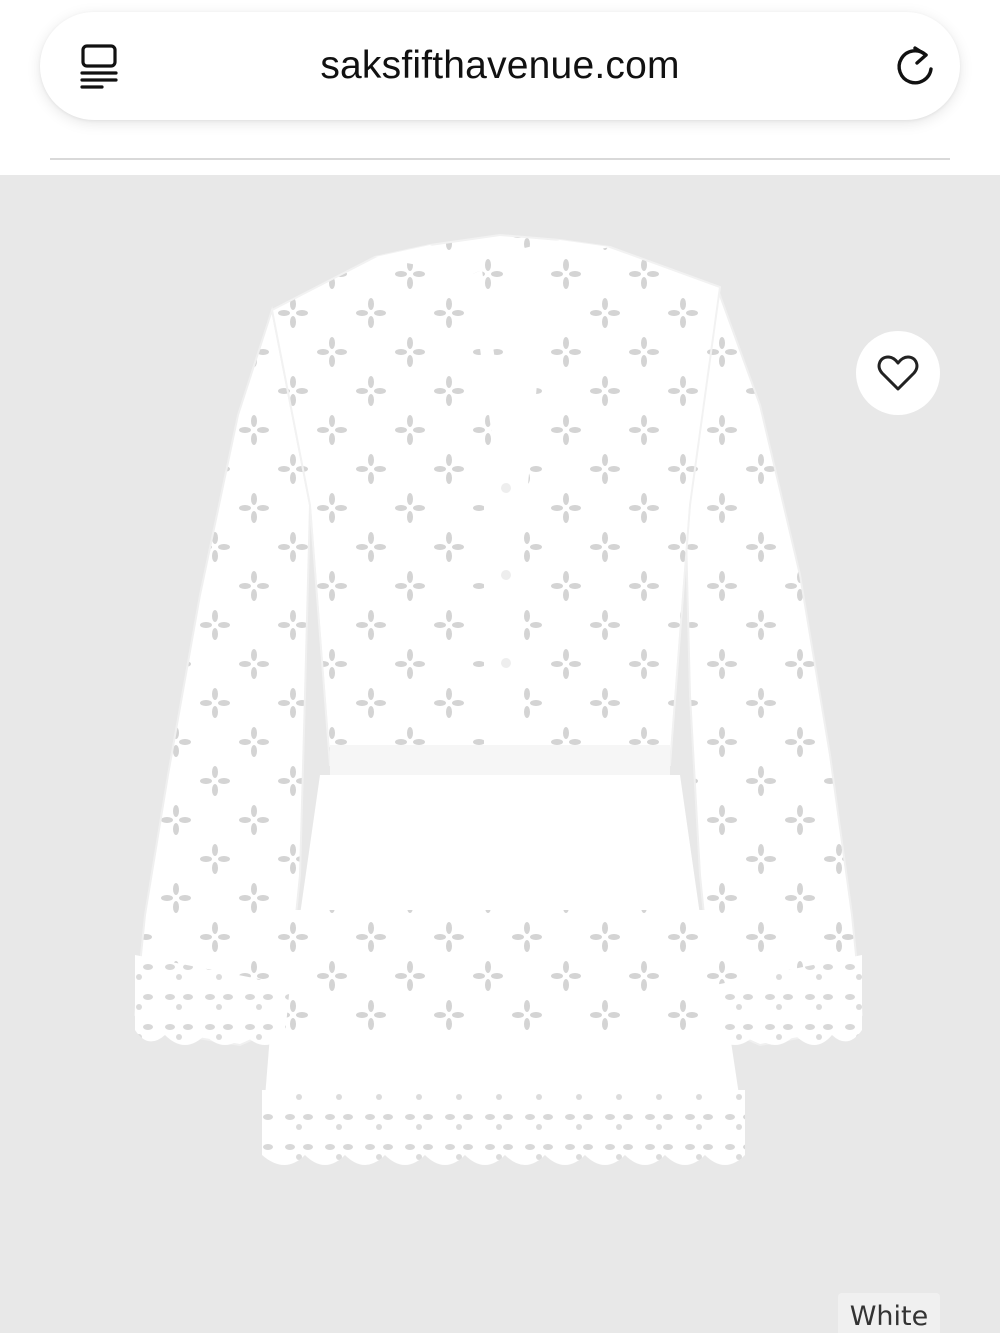 This screenshot has height=1333, width=1000. I want to click on wishlist-button, so click(898, 373).